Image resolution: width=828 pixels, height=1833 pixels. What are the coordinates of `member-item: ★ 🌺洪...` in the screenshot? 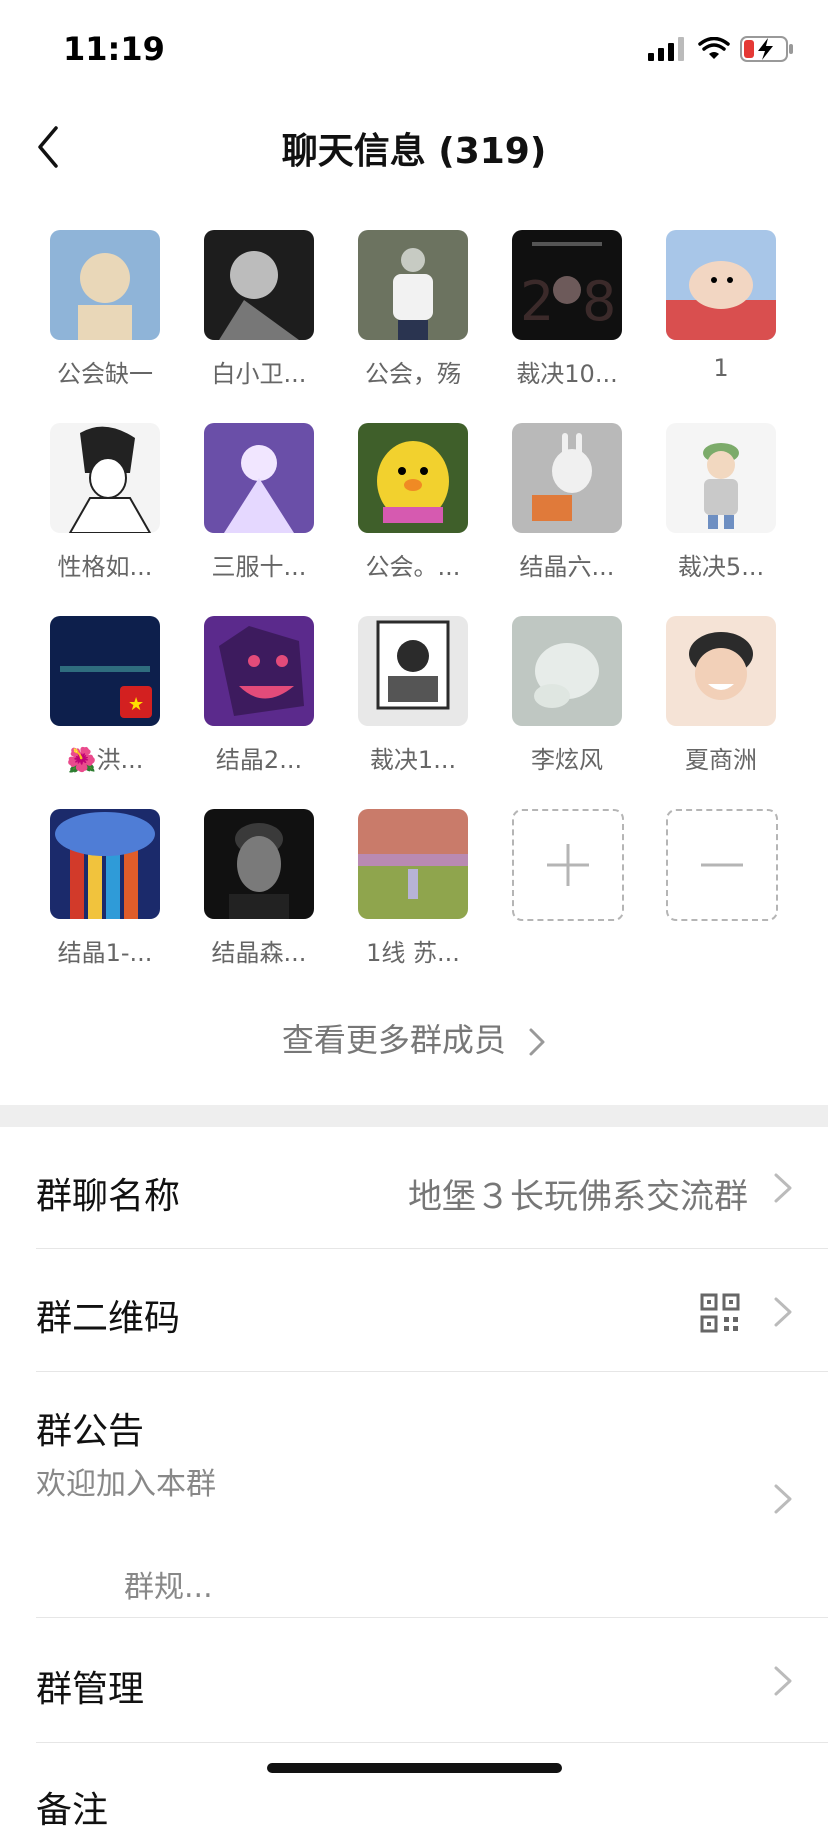 It's located at (105, 701).